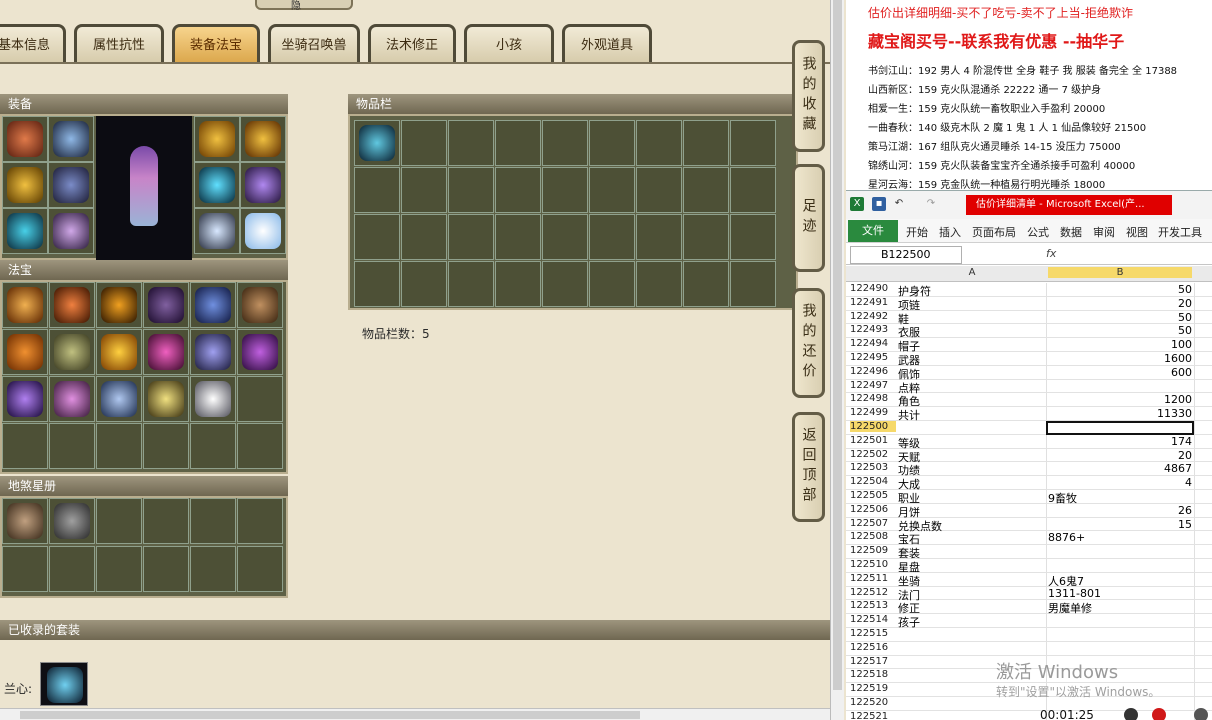 The height and width of the screenshot is (720, 1212). I want to click on ribbon-tab-review: 审阅, so click(1104, 232).